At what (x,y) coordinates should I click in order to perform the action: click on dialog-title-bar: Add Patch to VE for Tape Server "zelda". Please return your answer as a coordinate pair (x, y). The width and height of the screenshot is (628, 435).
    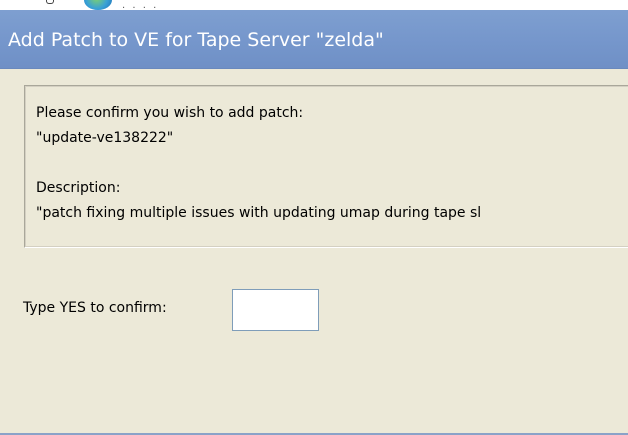
    Looking at the image, I should click on (314, 39).